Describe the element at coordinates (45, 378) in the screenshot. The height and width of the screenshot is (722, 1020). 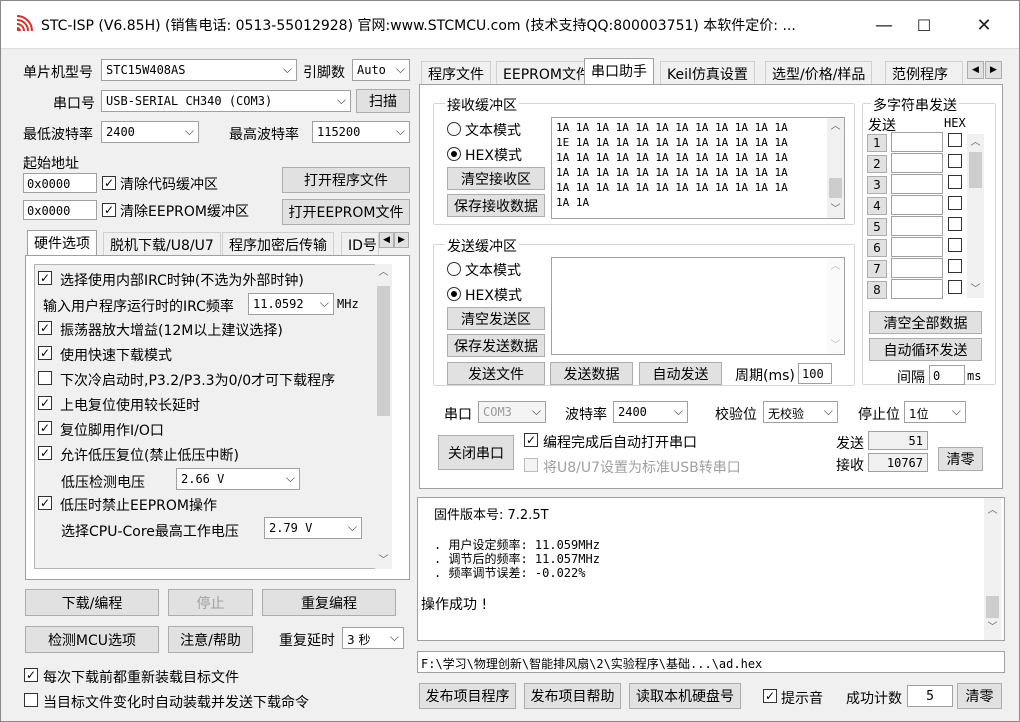
I see `cold-start-checkbox` at that location.